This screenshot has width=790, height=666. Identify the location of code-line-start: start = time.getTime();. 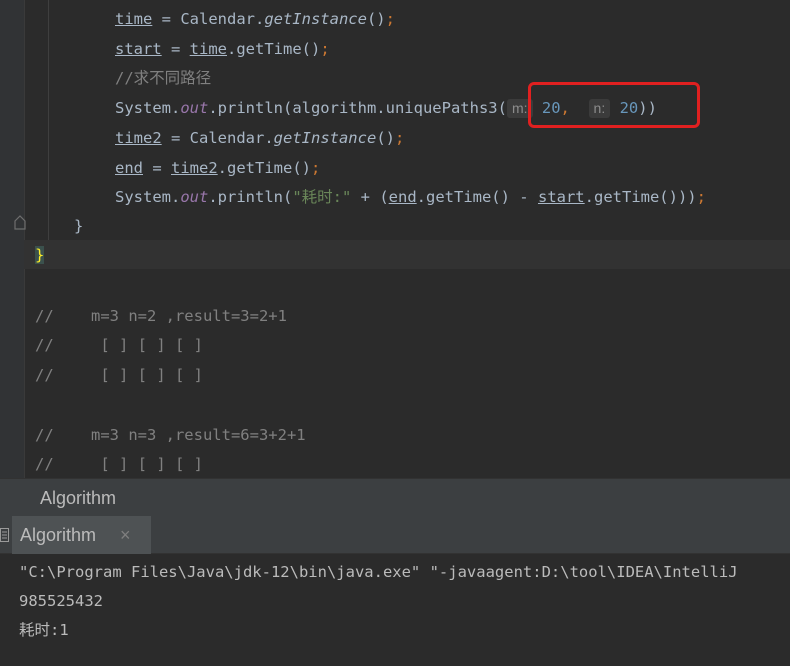
(222, 49).